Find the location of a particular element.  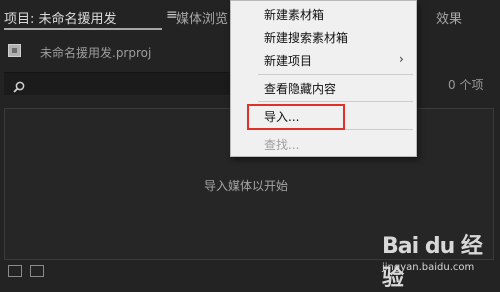

active-tab-indicator is located at coordinates (83, 29).